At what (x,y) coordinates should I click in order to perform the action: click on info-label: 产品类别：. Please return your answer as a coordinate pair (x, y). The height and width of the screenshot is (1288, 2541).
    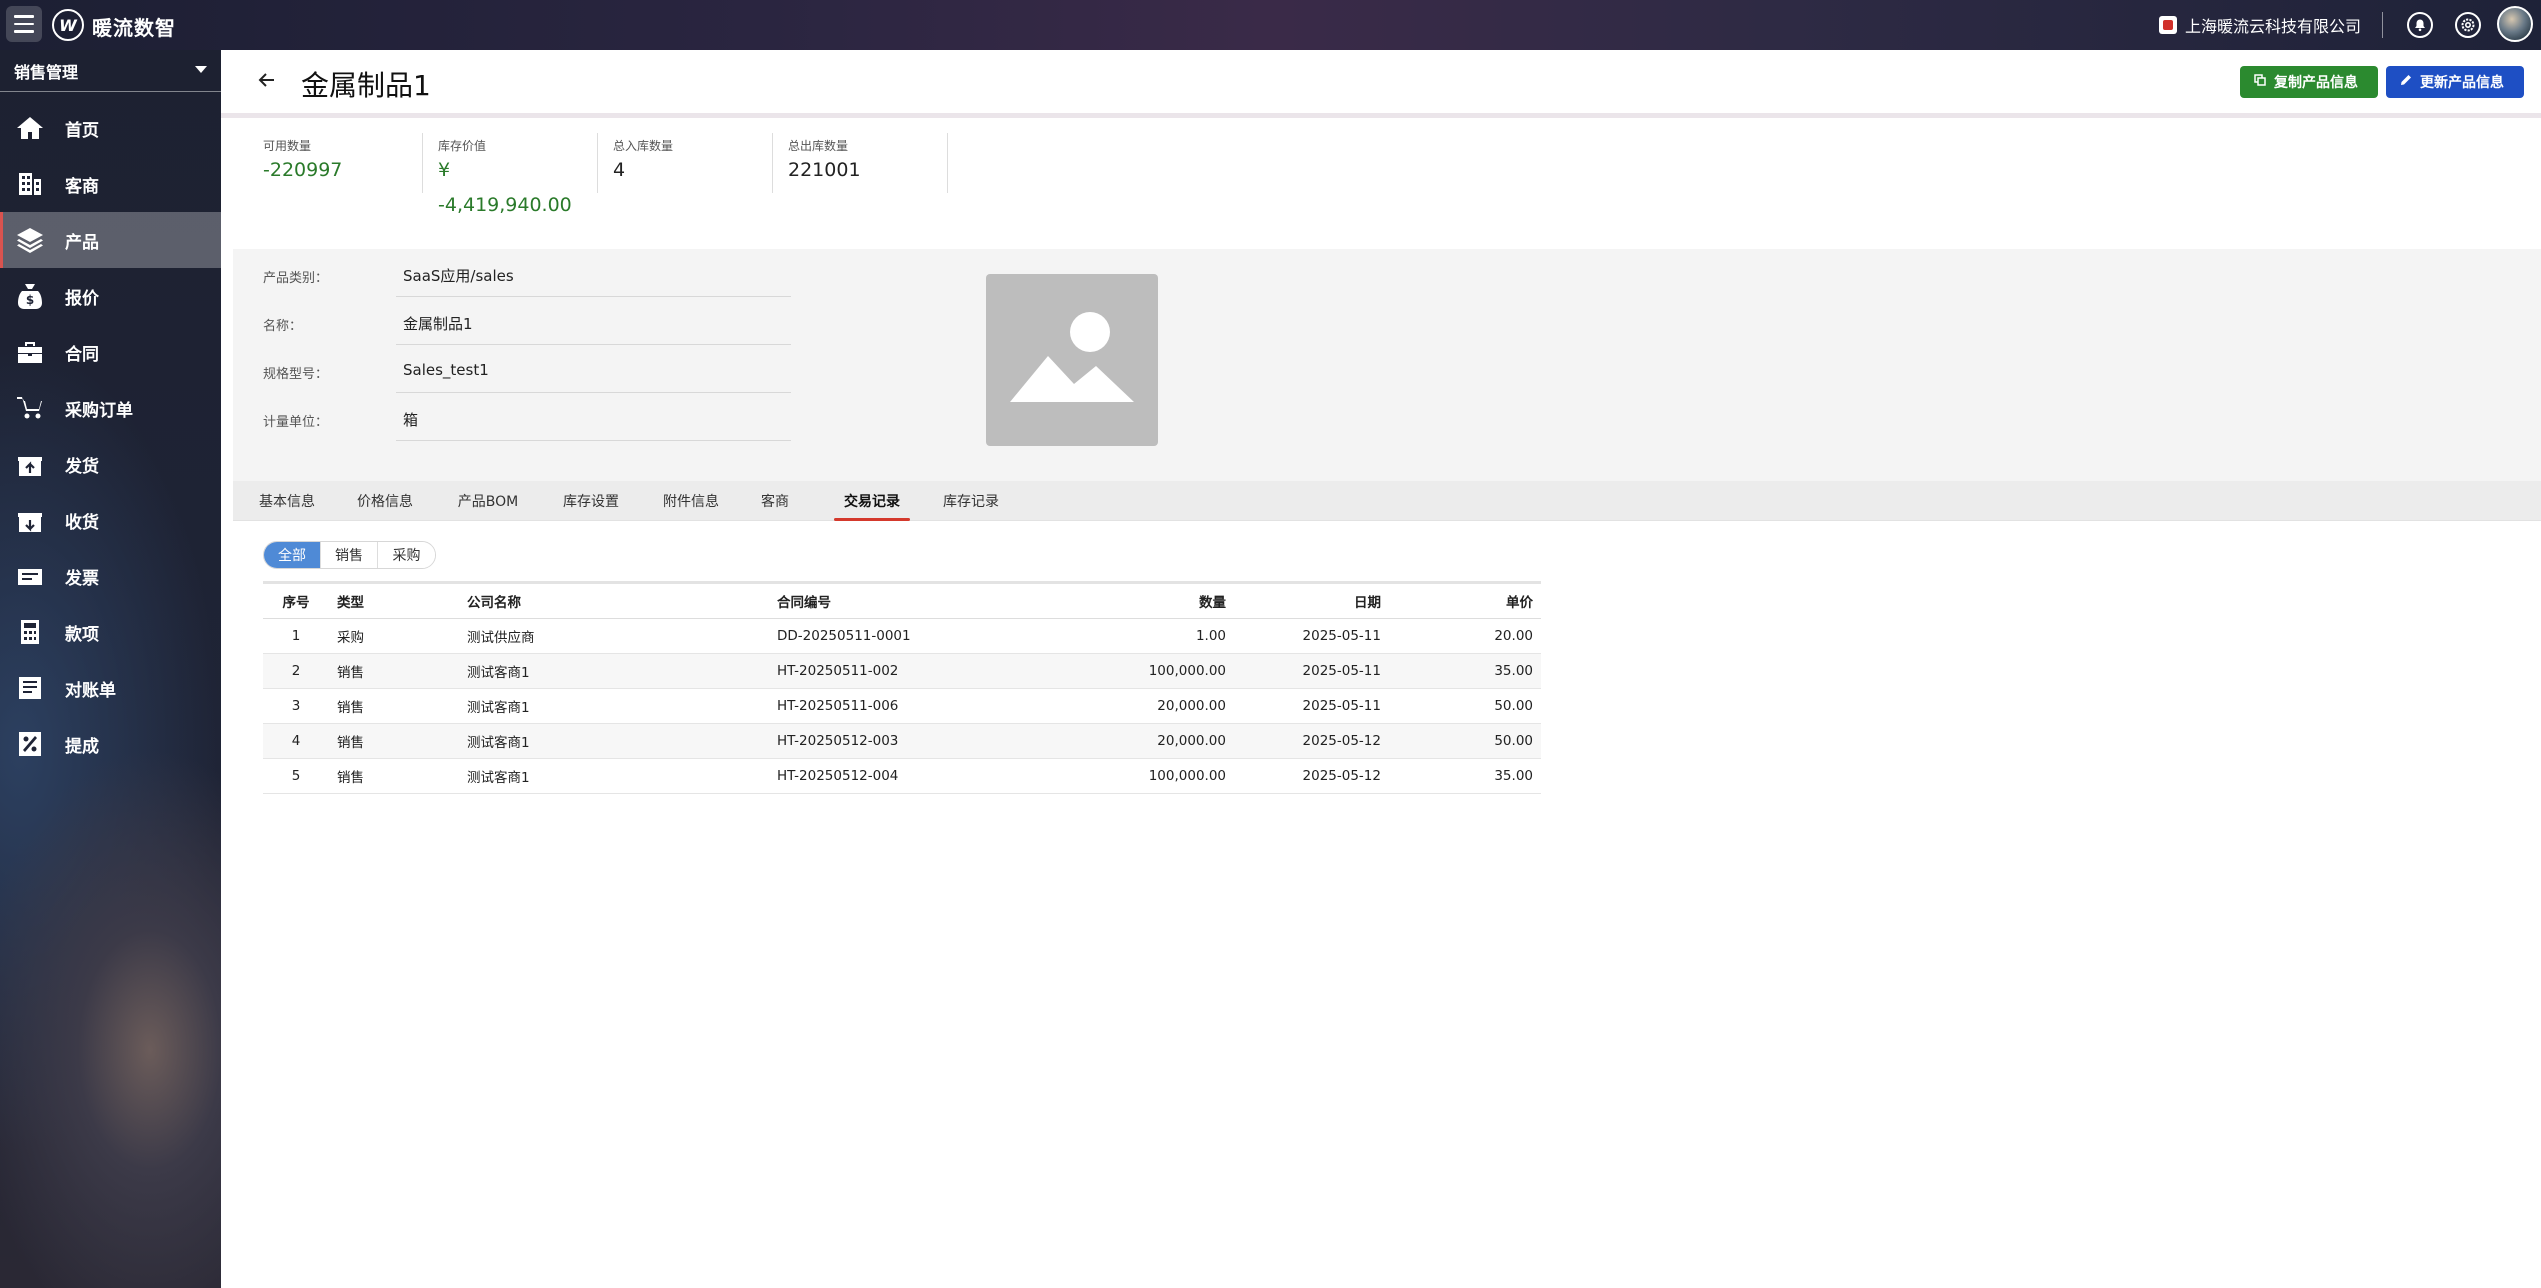
    Looking at the image, I should click on (296, 278).